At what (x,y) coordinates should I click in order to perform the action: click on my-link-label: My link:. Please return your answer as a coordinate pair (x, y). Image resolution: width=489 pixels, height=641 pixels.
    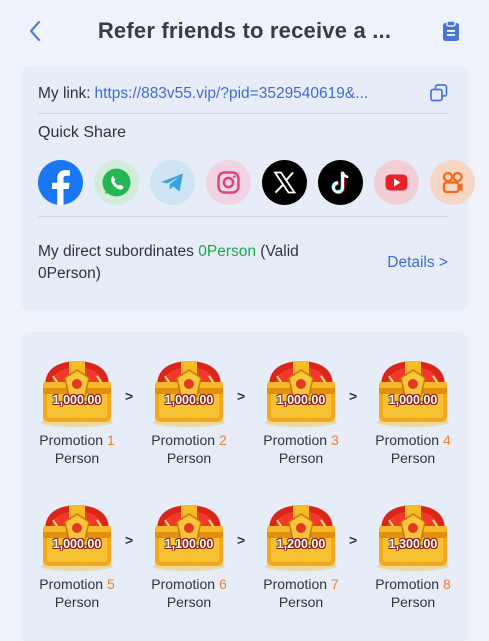
    Looking at the image, I should click on (64, 93).